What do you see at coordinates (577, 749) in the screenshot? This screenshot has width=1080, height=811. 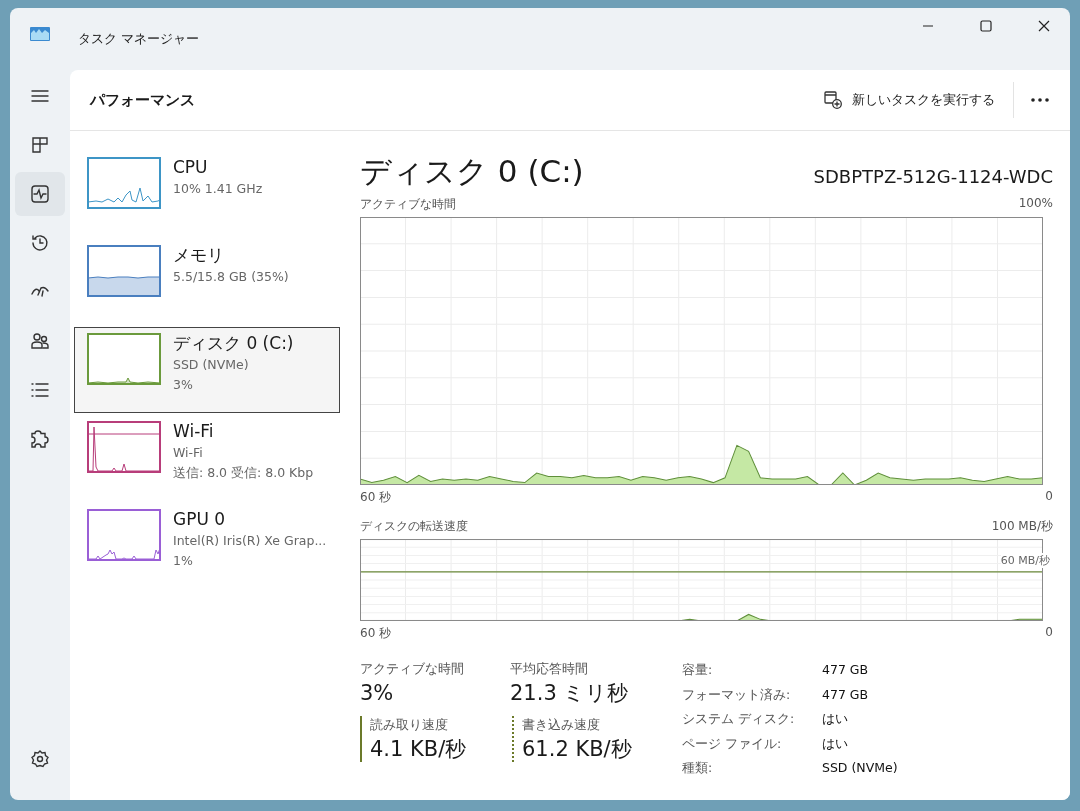 I see `rate-value: 61.2 KB/秒` at bounding box center [577, 749].